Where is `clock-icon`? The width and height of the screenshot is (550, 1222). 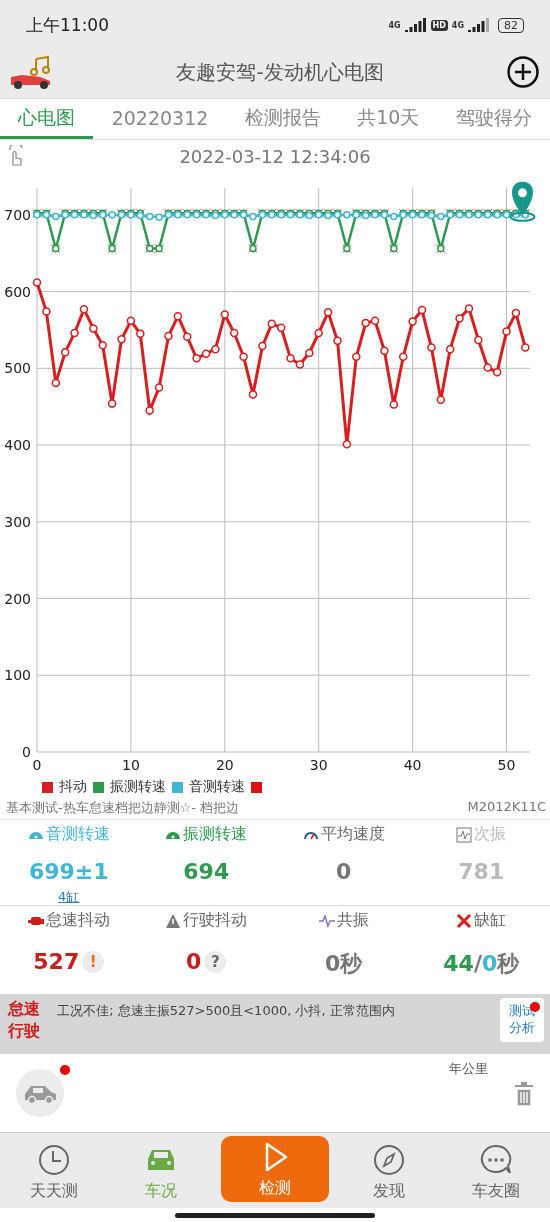 clock-icon is located at coordinates (53, 1159).